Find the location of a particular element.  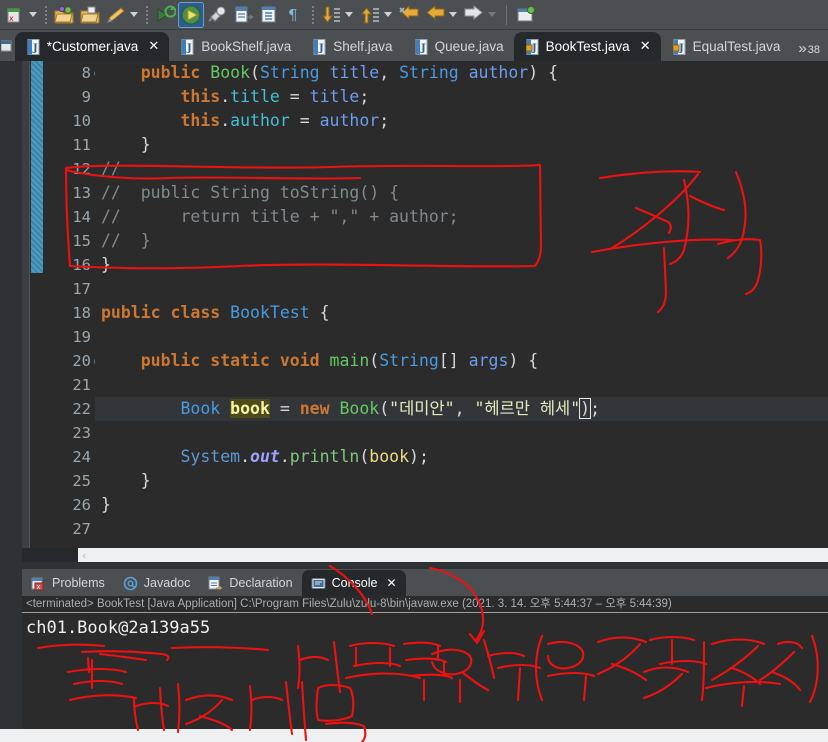

code-line: this.author = author; is located at coordinates (461, 121).